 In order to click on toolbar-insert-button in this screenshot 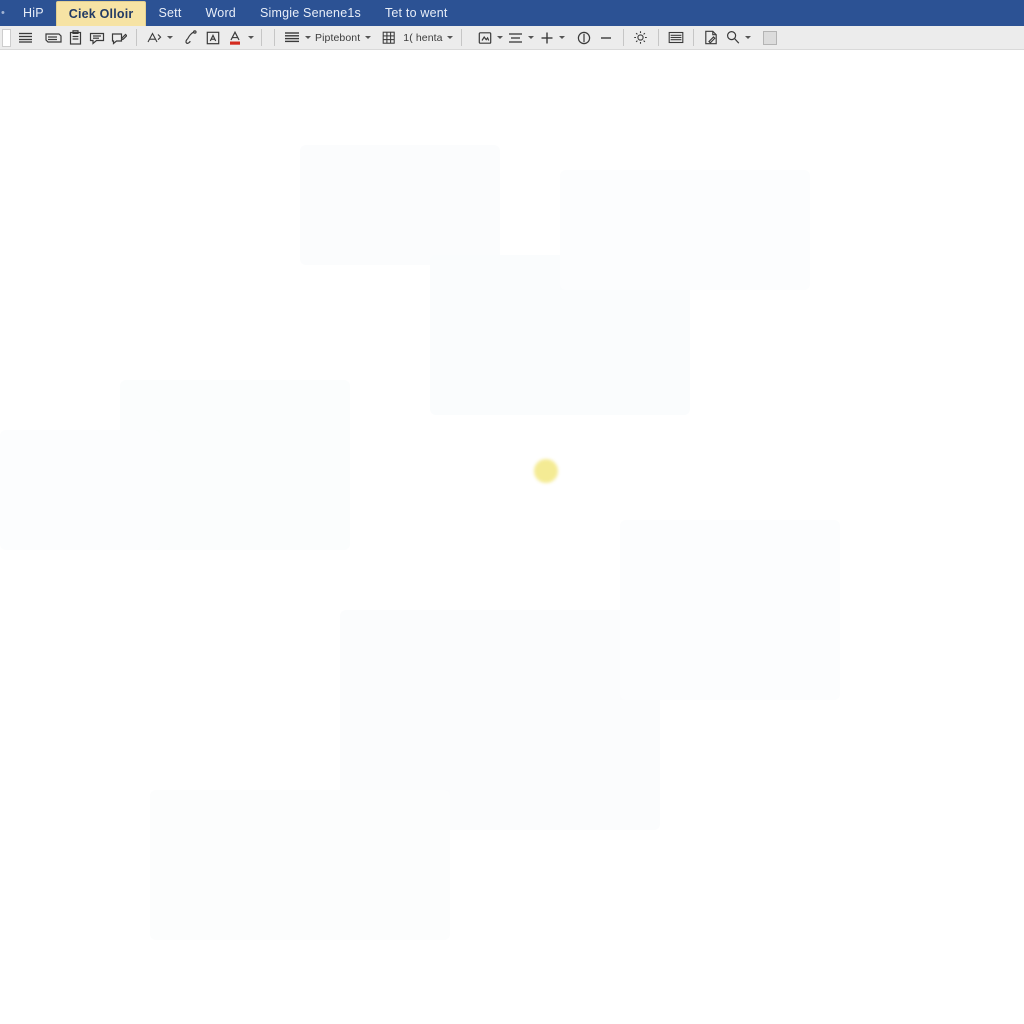, I will do `click(547, 38)`.